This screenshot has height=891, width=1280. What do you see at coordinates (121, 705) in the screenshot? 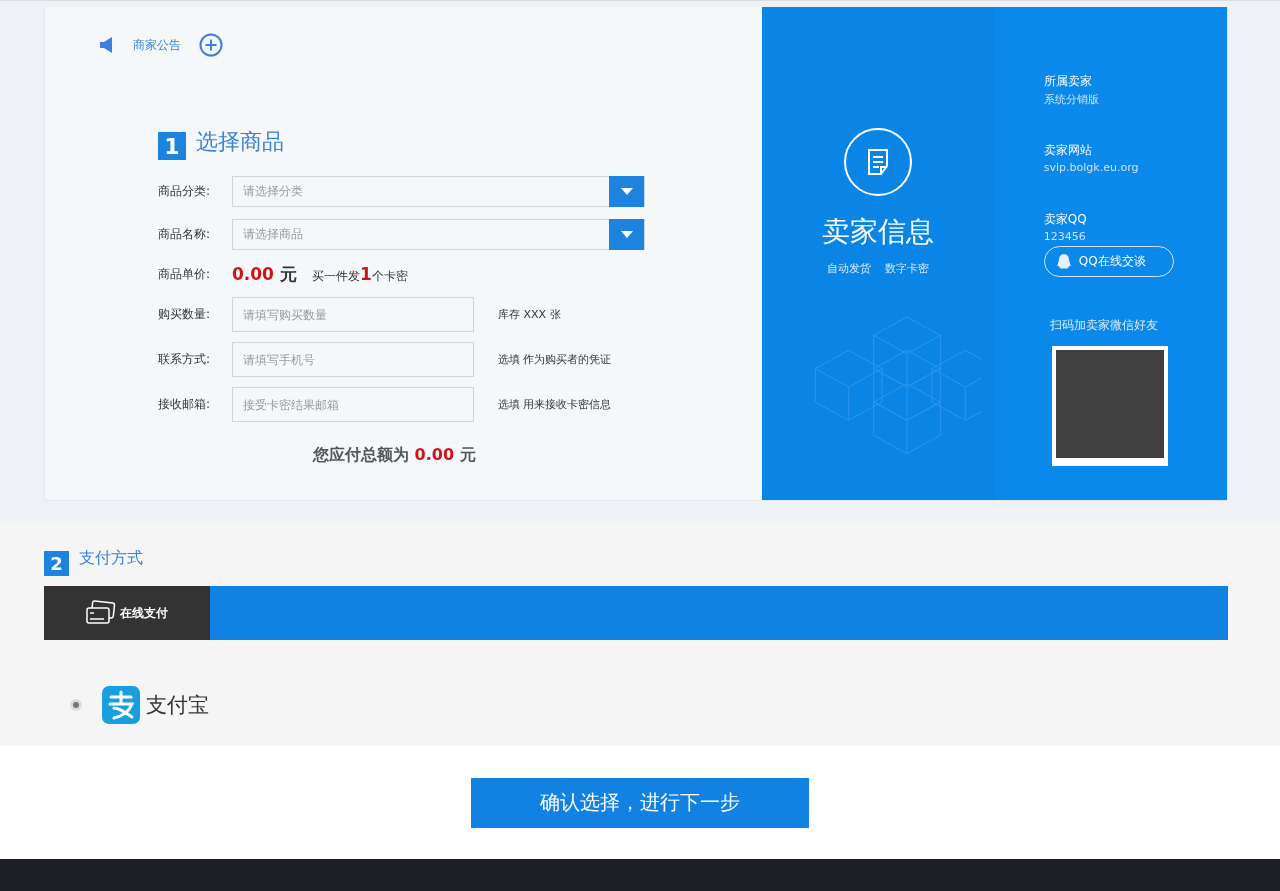
I see `payment-logo-icon` at bounding box center [121, 705].